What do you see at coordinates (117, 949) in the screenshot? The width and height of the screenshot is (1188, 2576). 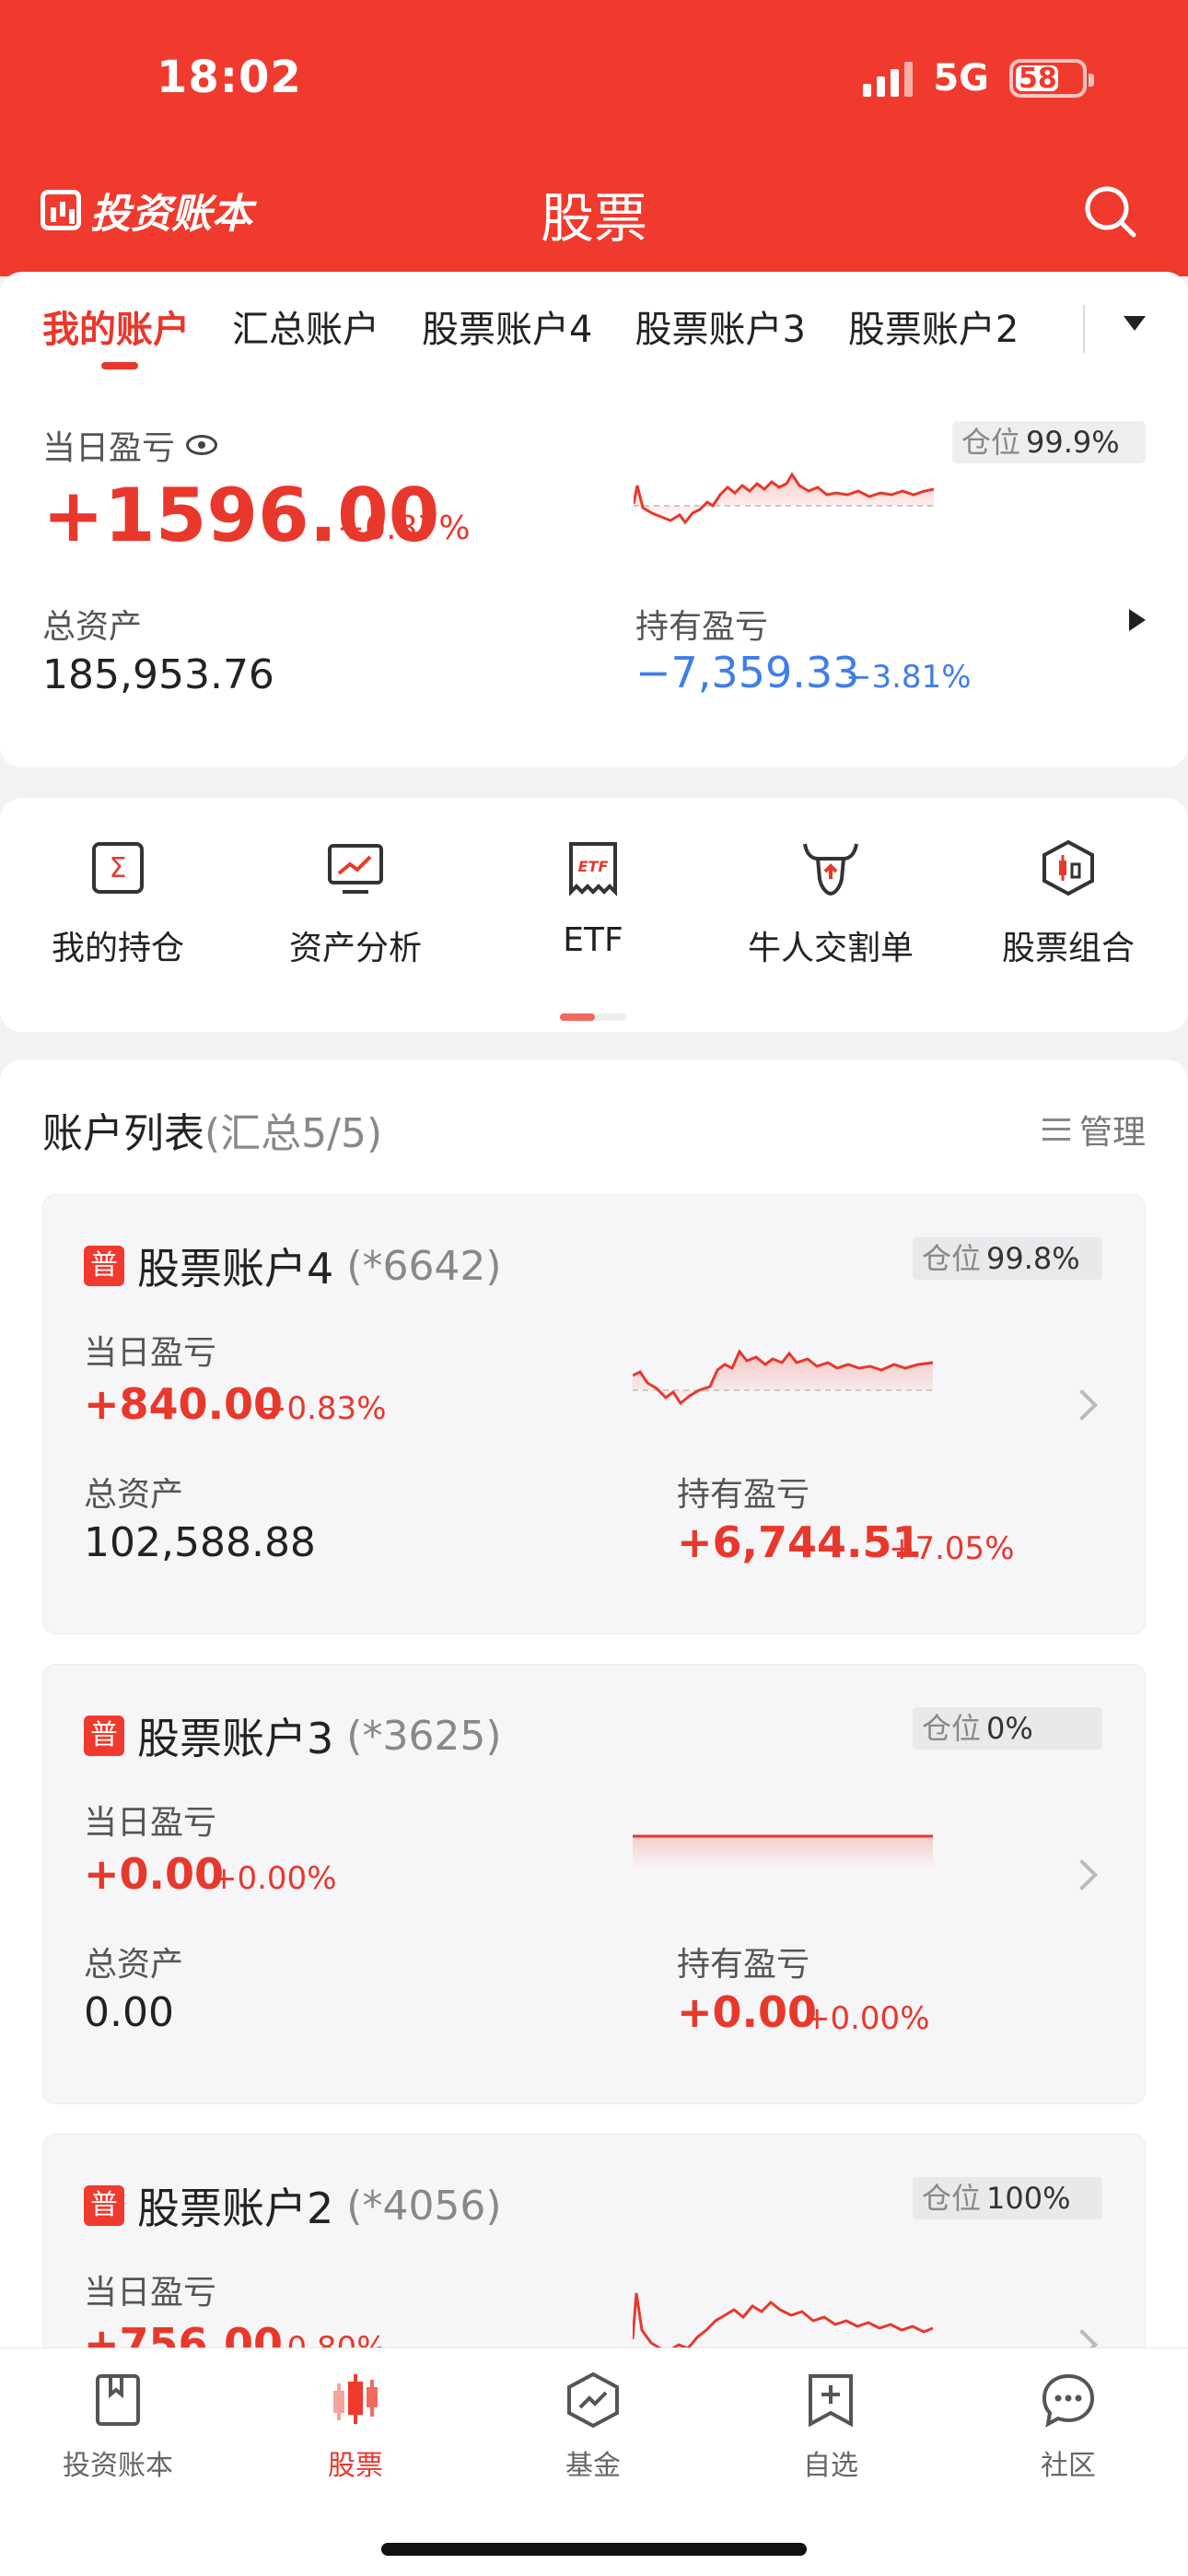 I see `menu-label: 我的持仓` at bounding box center [117, 949].